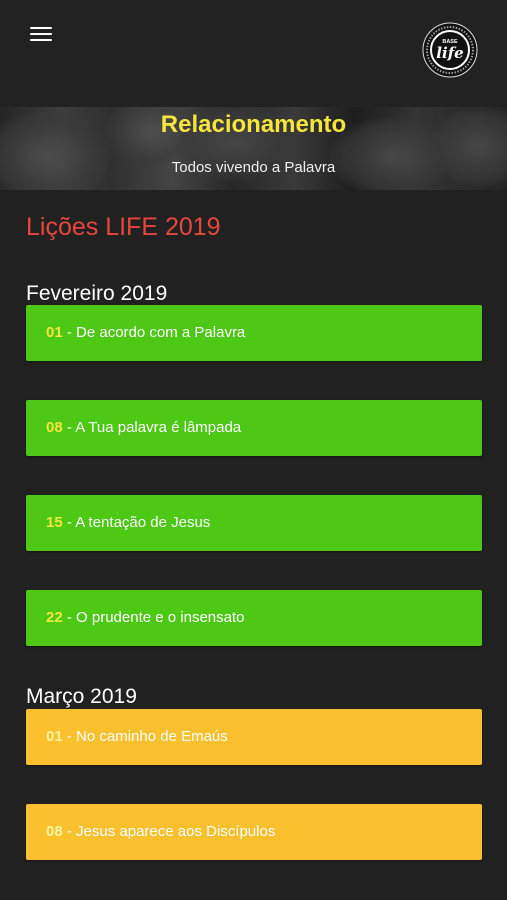  Describe the element at coordinates (81, 696) in the screenshot. I see `month-header-marco: Março 2019` at that location.